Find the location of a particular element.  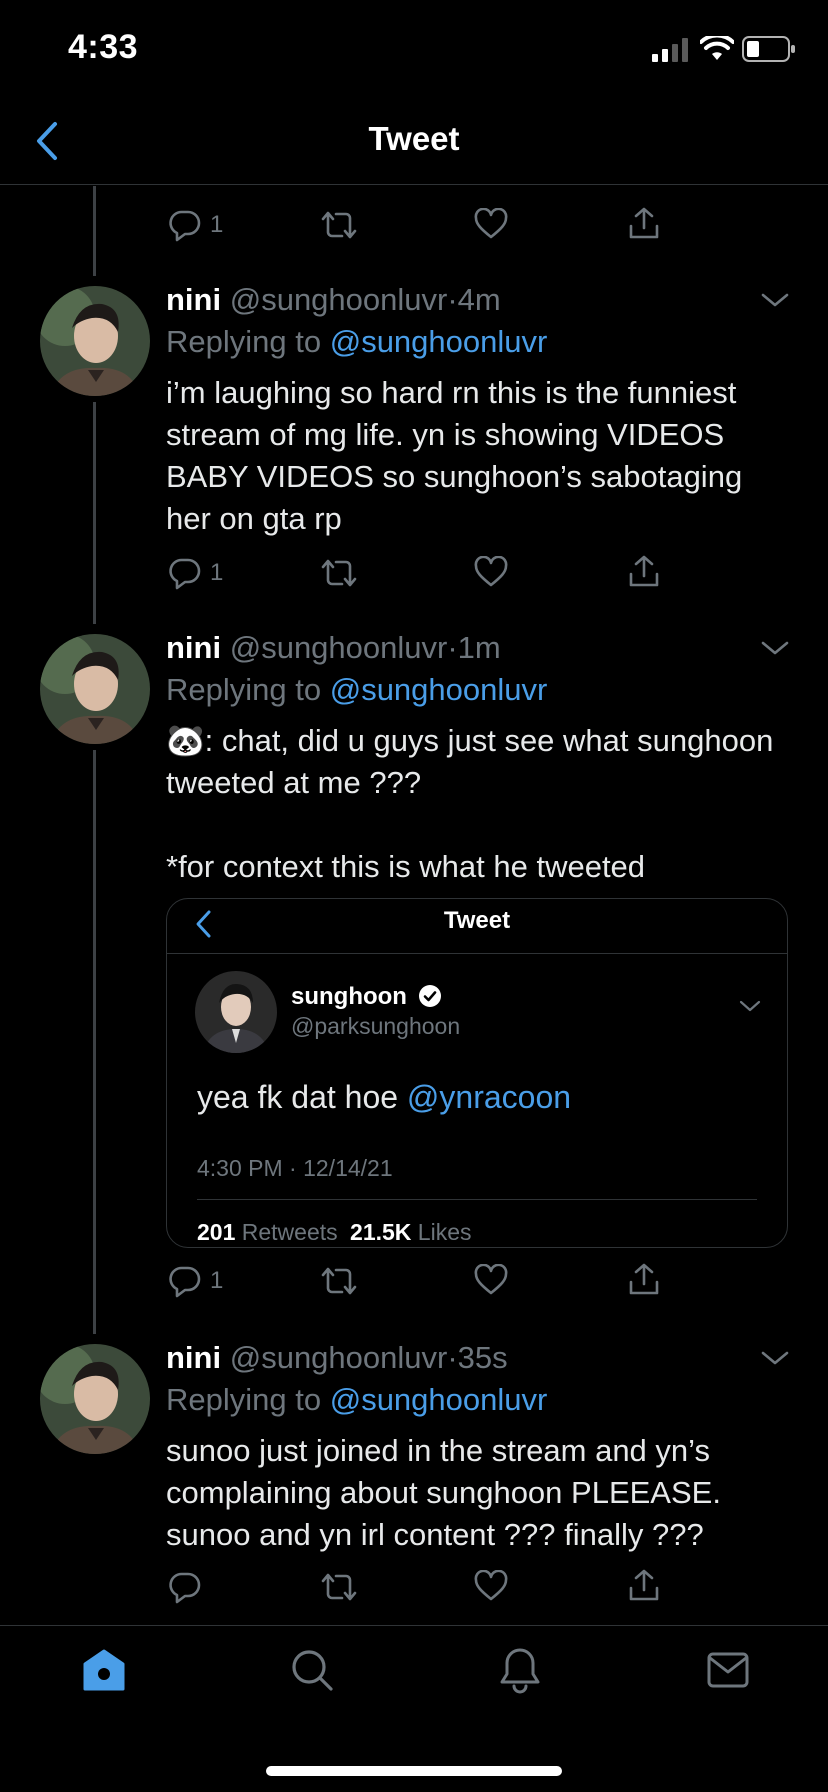

embed-timestamp: 4:30 PM · 12/14/21 is located at coordinates (295, 1168).